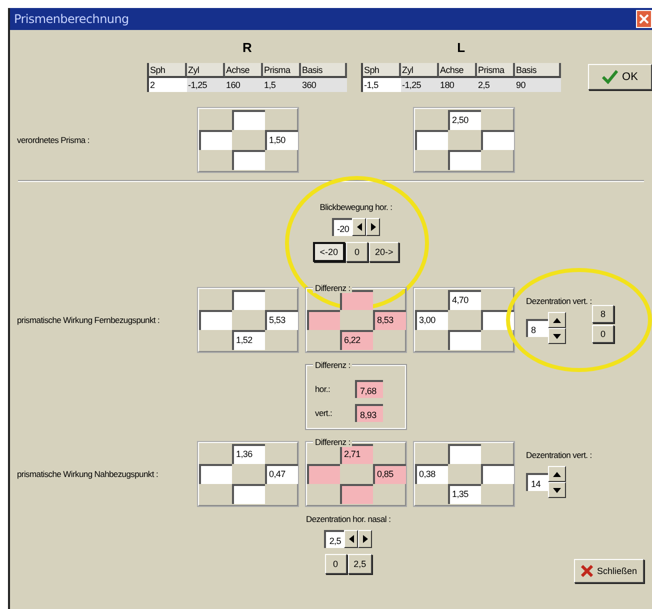 The height and width of the screenshot is (609, 652). What do you see at coordinates (586, 571) in the screenshot?
I see `cross-icon` at bounding box center [586, 571].